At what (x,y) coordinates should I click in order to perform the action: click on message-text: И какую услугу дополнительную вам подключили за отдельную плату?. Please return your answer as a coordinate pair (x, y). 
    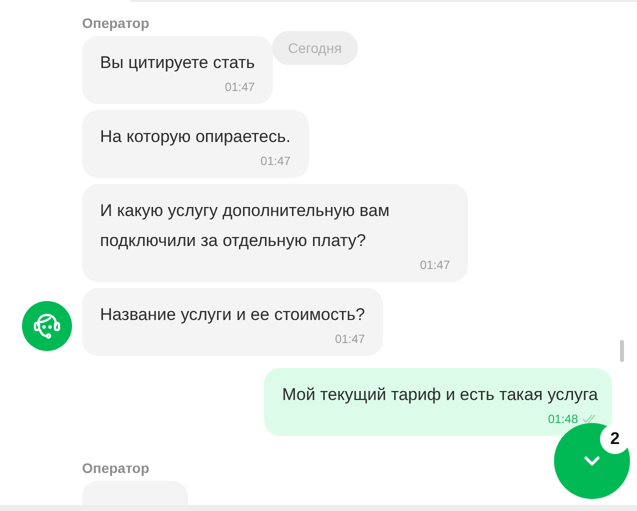
    Looking at the image, I should click on (245, 226).